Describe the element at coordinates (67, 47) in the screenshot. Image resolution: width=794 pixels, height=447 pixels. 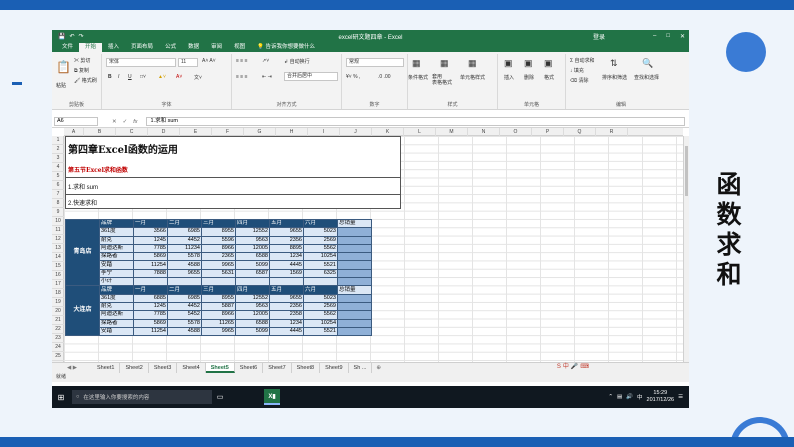
I see `tab-file: 文件` at that location.